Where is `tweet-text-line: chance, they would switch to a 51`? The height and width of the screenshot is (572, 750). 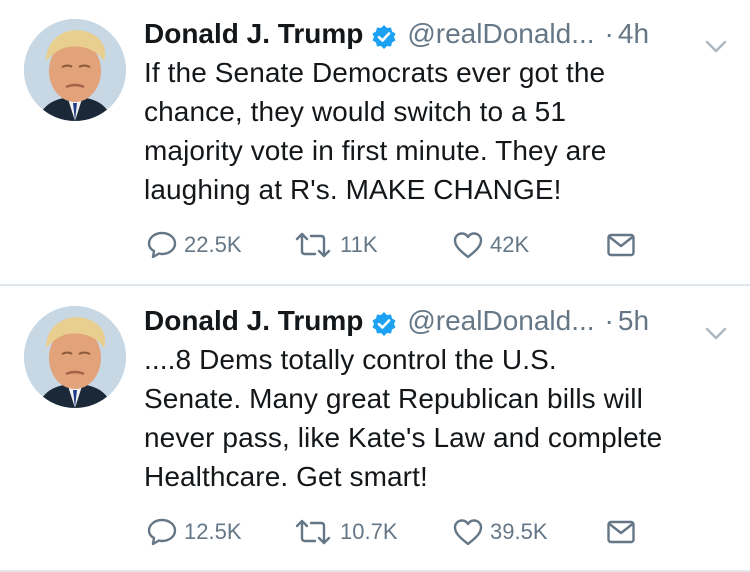
tweet-text-line: chance, they would switch to a 51 is located at coordinates (355, 111).